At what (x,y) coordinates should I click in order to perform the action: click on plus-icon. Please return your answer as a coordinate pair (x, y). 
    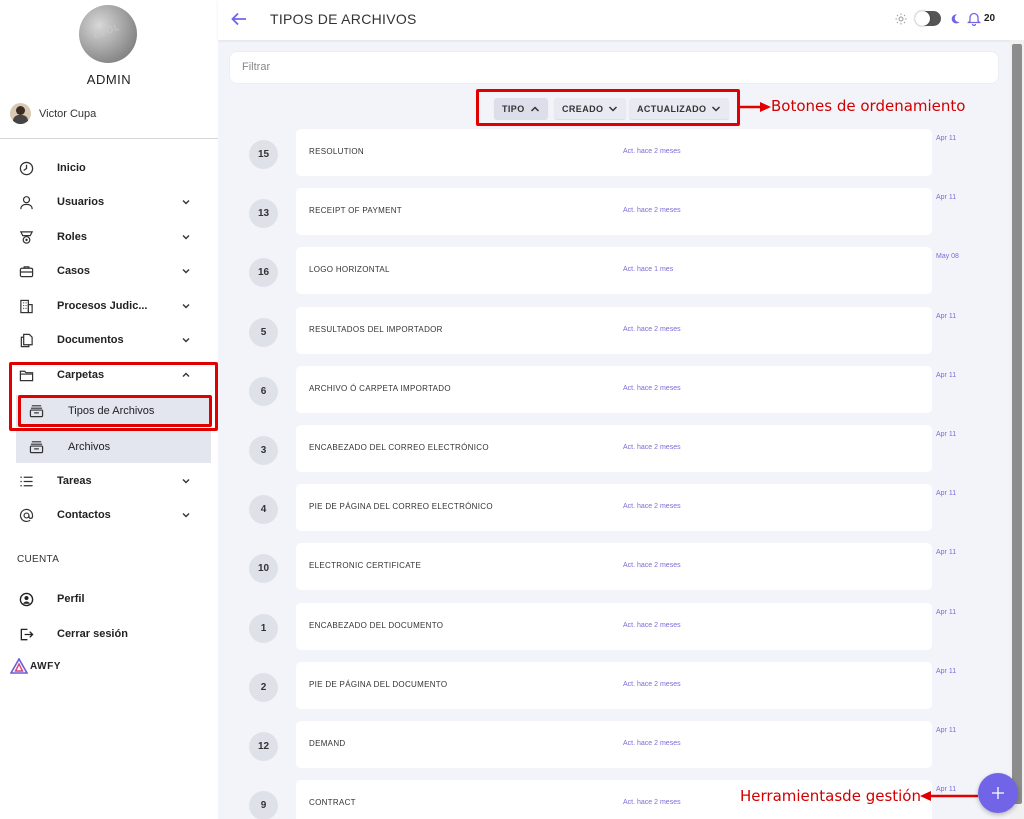
    Looking at the image, I should click on (998, 793).